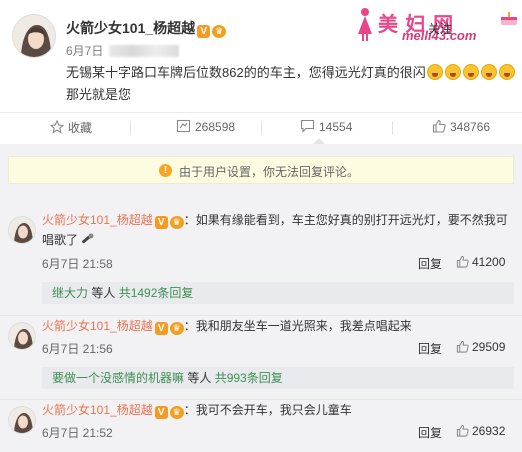 This screenshot has height=452, width=522. I want to click on post-author-name: 火箭少女101_杨超越, so click(130, 28).